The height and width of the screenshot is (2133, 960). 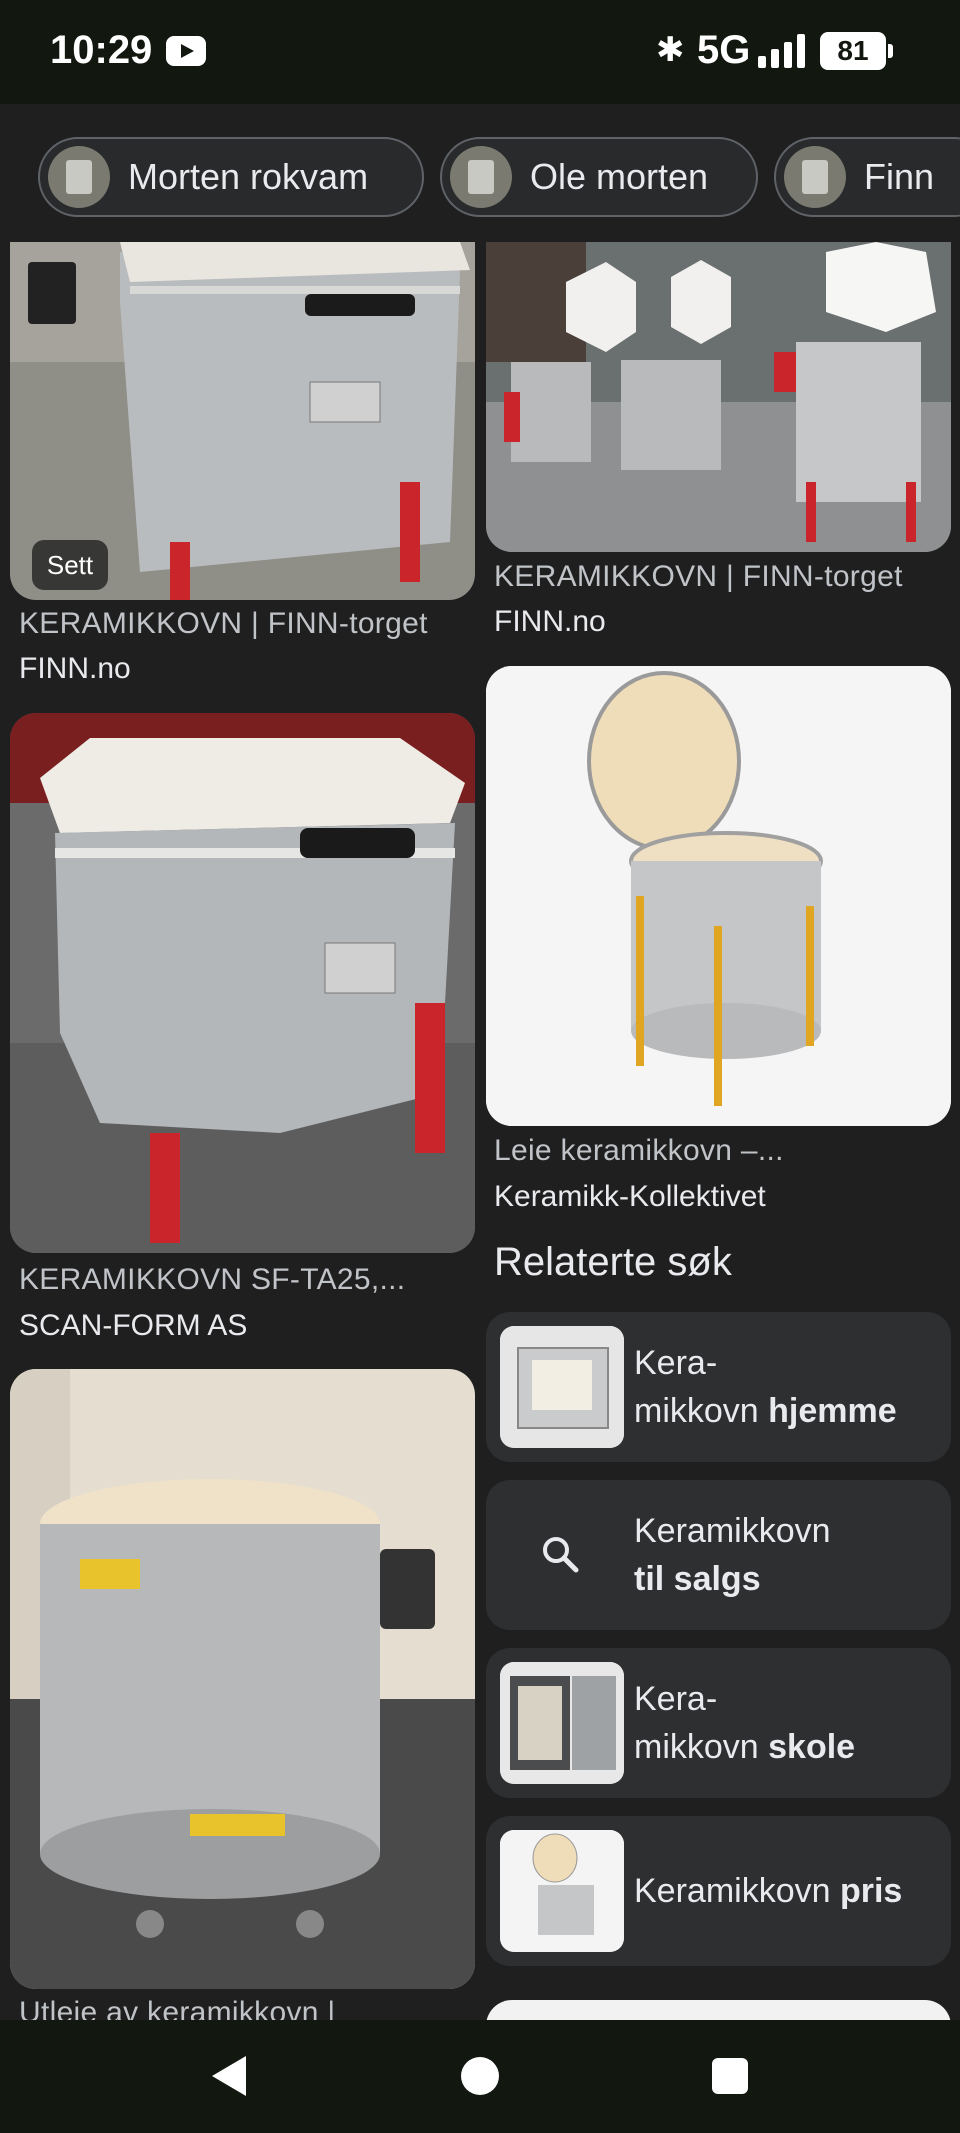 I want to click on status-bar: 10:29 ✱ 5G 81, so click(x=480, y=52).